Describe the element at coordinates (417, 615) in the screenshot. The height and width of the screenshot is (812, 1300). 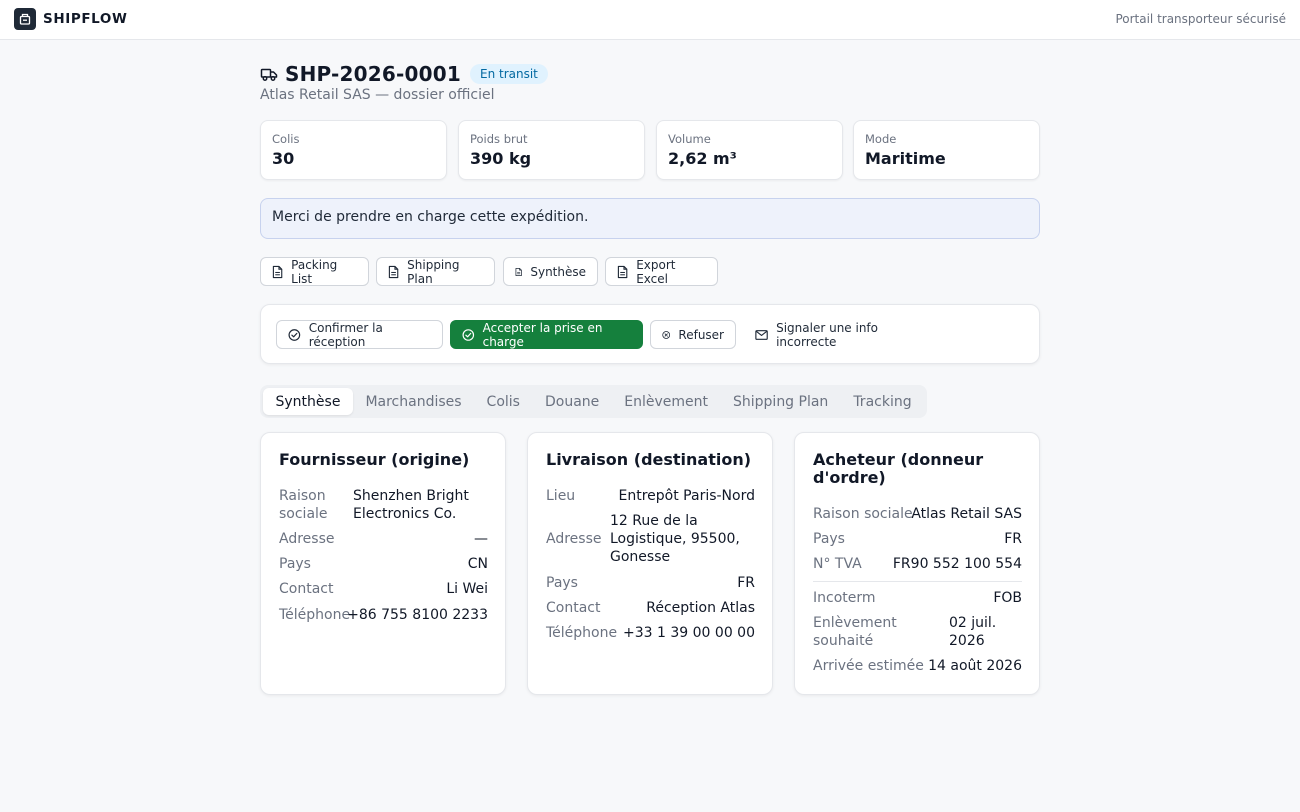
I see `field-value: +86 755 8100 2233` at that location.